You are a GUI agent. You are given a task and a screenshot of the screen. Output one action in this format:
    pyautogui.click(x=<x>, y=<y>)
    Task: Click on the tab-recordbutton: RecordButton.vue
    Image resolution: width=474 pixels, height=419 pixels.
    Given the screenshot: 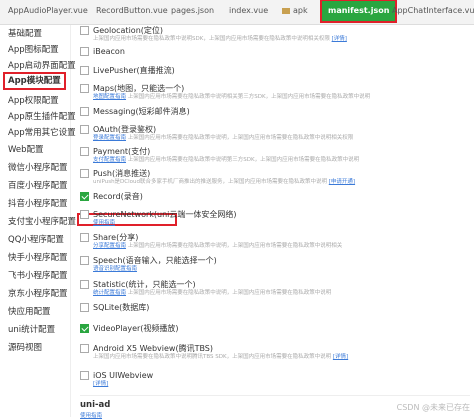 What is the action you would take?
    pyautogui.click(x=132, y=11)
    